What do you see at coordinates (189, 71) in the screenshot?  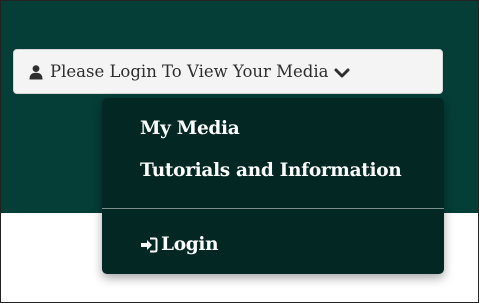 I see `login-dropdown-label: Please Login To View Your Media` at bounding box center [189, 71].